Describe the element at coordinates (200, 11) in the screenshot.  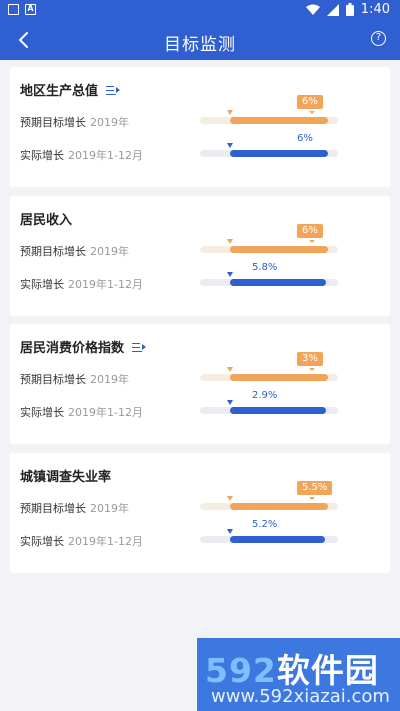
I see `status-bar: A 1:40` at that location.